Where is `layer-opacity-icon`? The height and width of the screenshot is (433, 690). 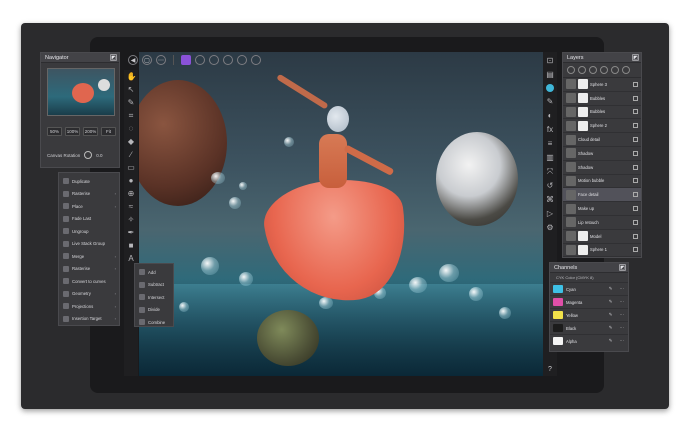
layer-opacity-icon is located at coordinates (571, 70).